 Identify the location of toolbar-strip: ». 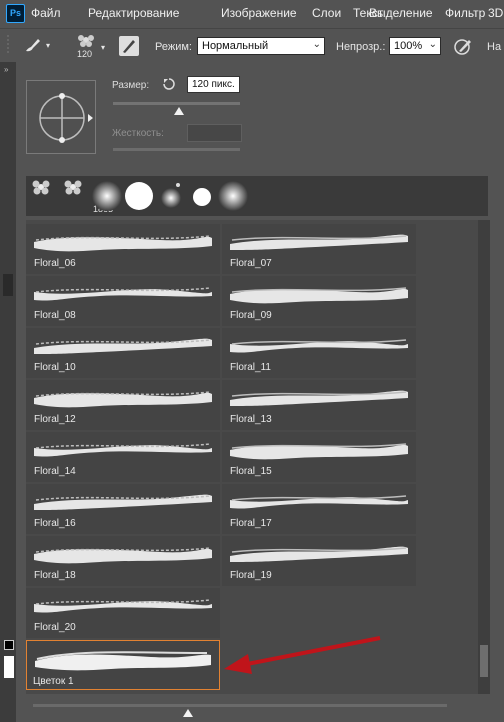
(8, 392).